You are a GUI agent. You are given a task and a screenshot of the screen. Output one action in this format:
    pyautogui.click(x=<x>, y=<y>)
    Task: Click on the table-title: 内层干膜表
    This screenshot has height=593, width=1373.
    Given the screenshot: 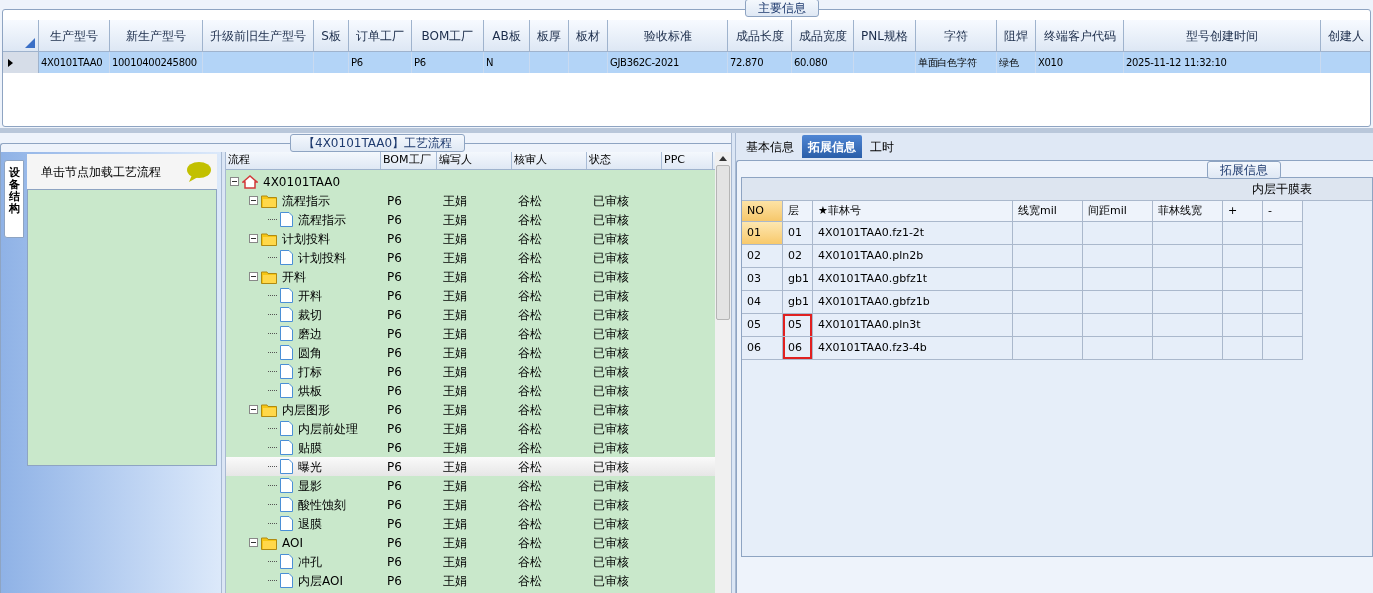 What is the action you would take?
    pyautogui.click(x=1282, y=189)
    